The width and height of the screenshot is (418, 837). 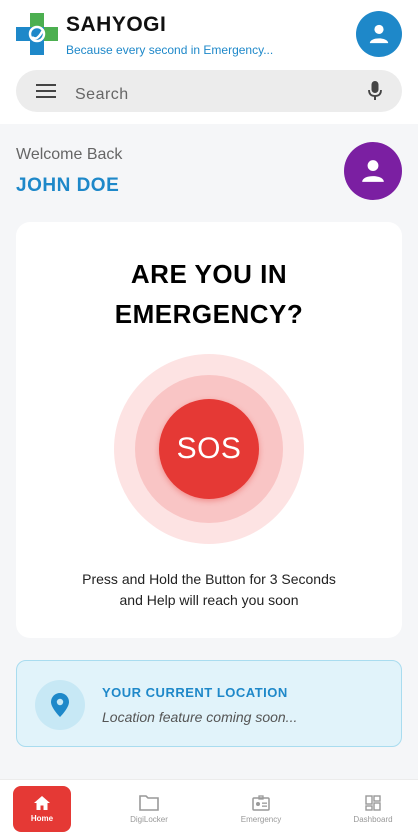 I want to click on user-name: JOHN DOE, so click(x=68, y=185).